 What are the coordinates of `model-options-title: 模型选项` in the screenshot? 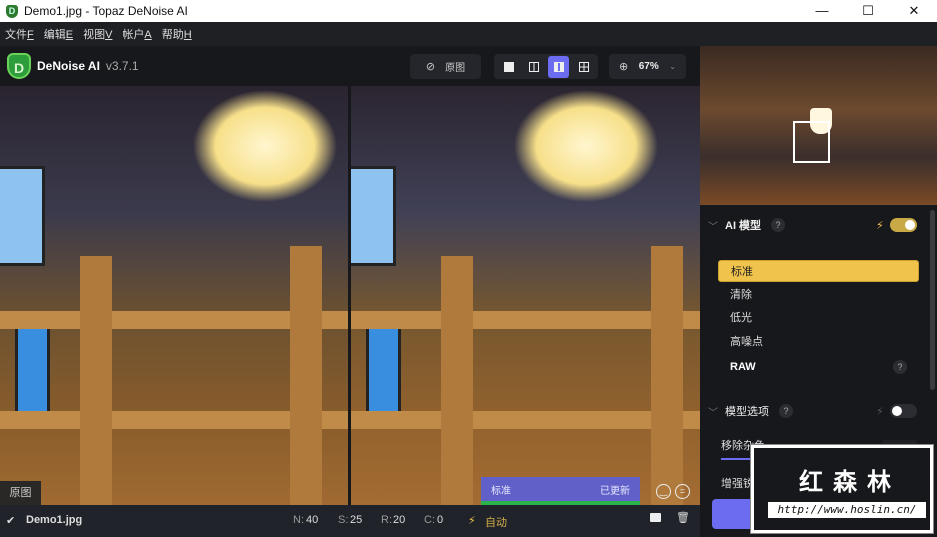 It's located at (747, 412).